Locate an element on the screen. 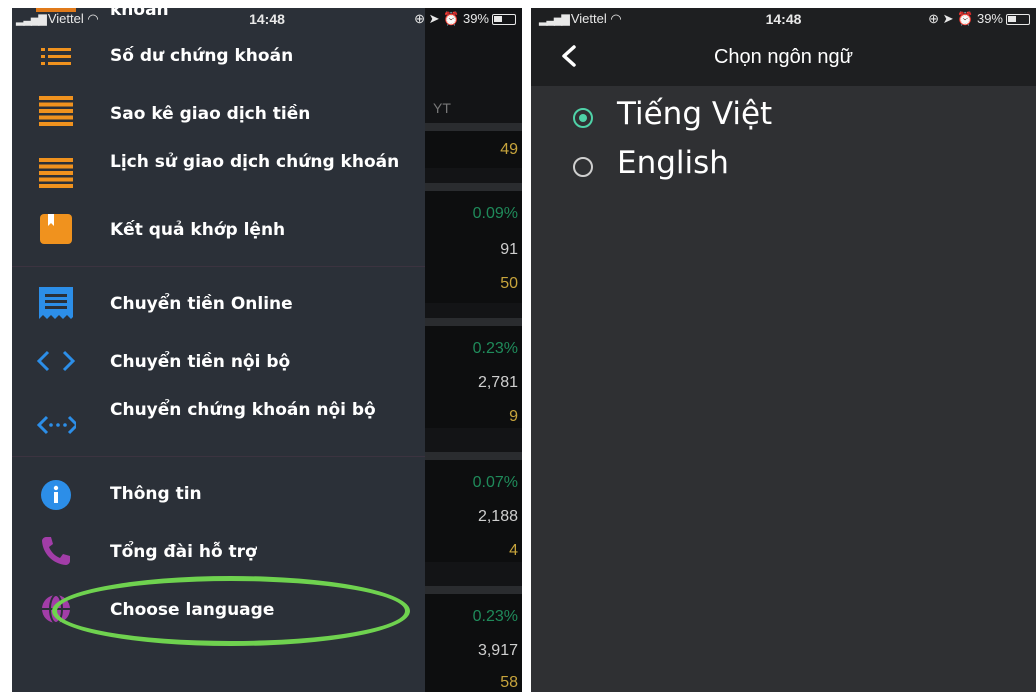  menu-item-ket-qua: Kết quả khớp lệnh is located at coordinates (218, 230).